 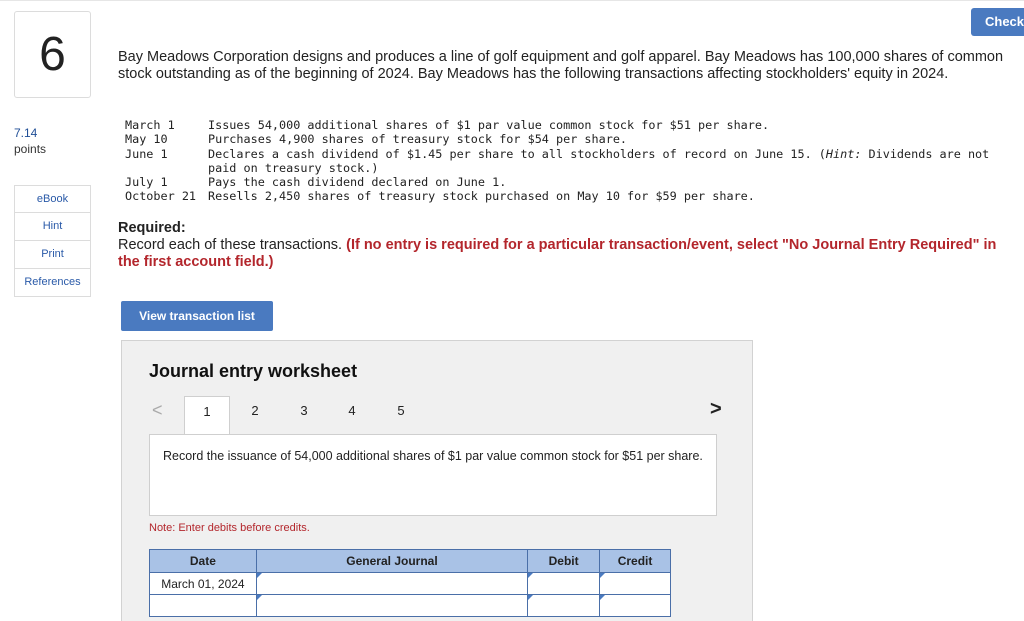 I want to click on hint-link: Hint, so click(x=52, y=227).